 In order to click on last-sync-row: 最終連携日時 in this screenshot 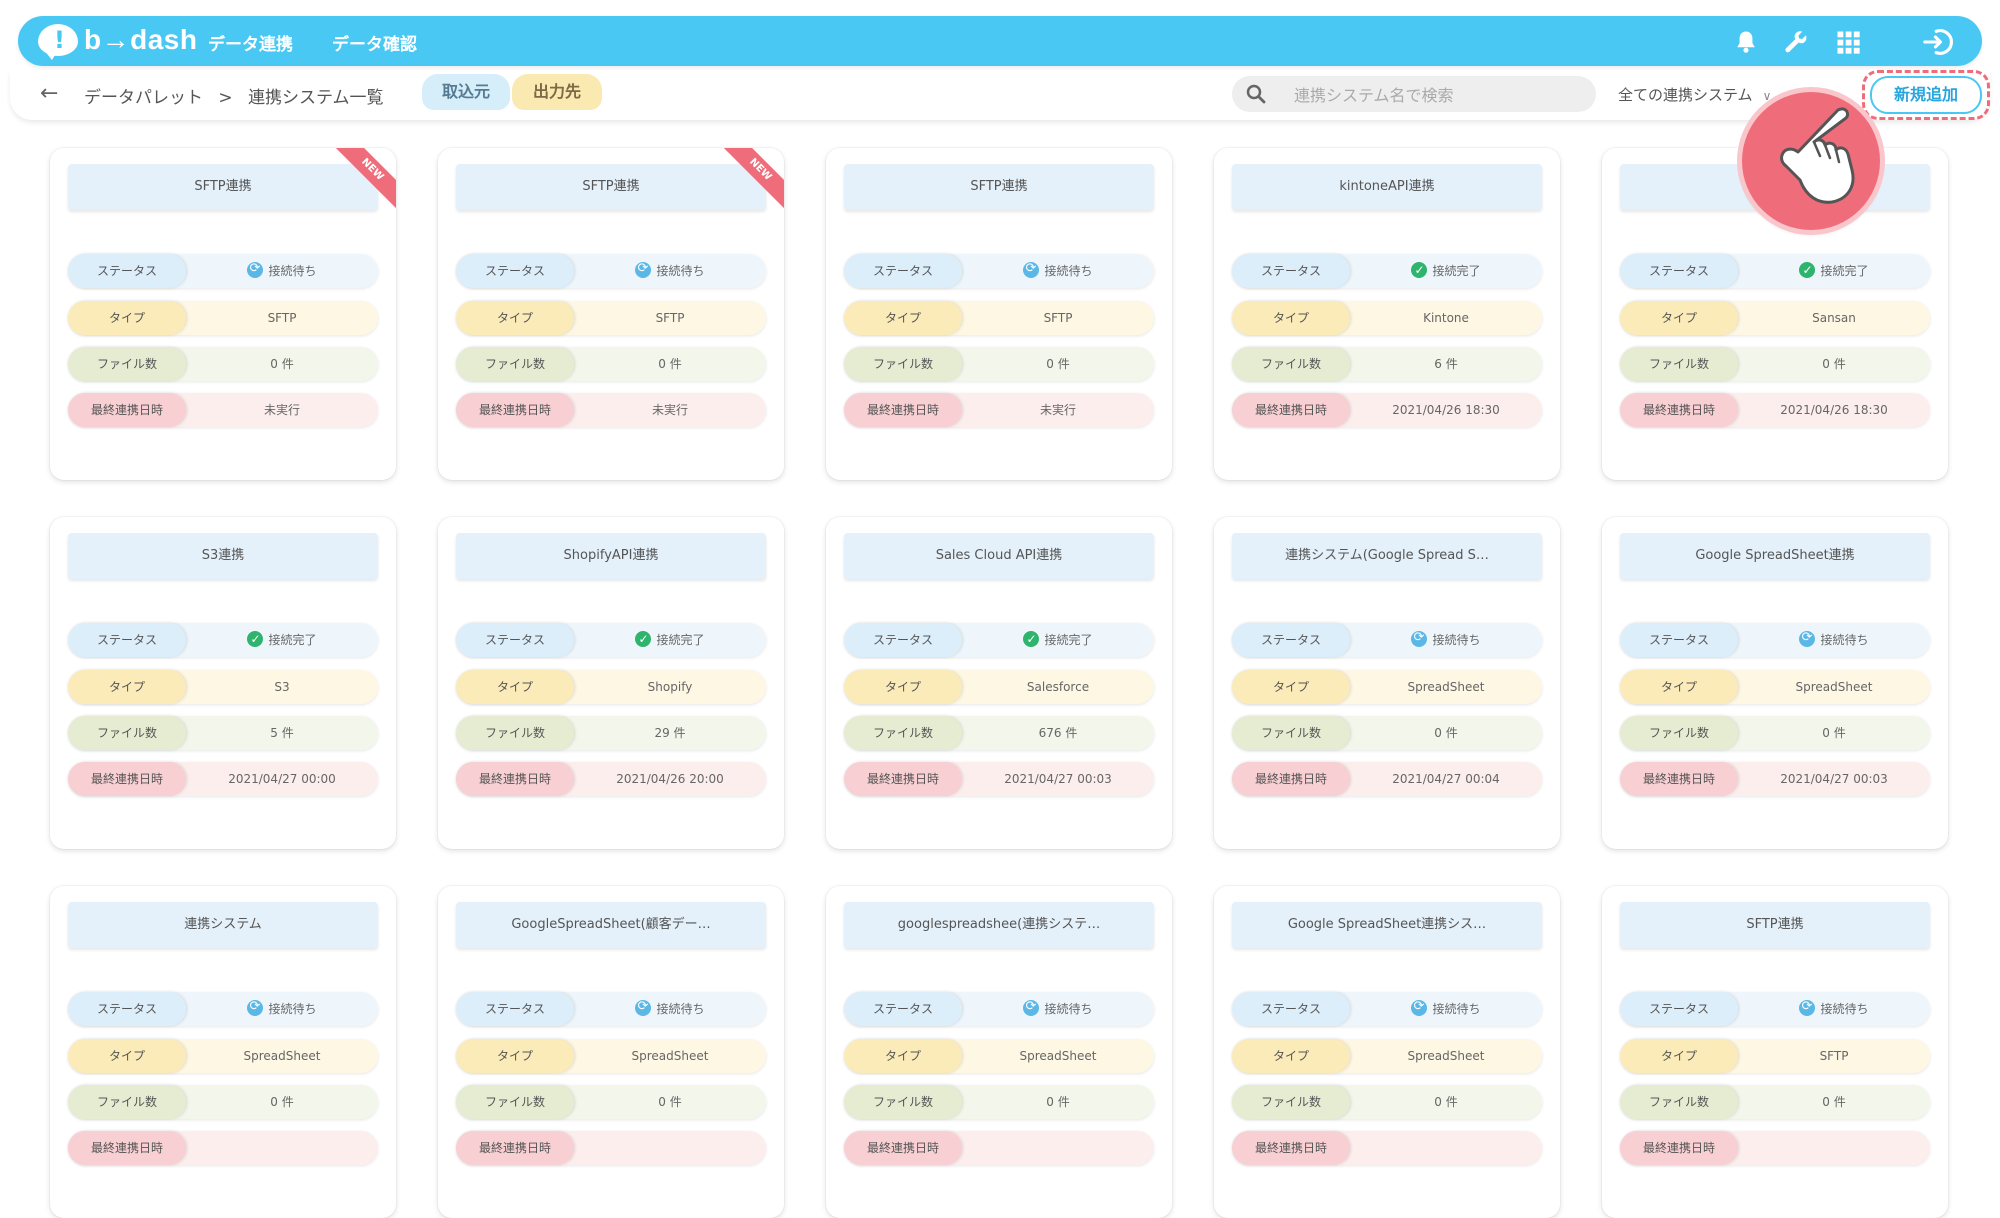, I will do `click(611, 1148)`.